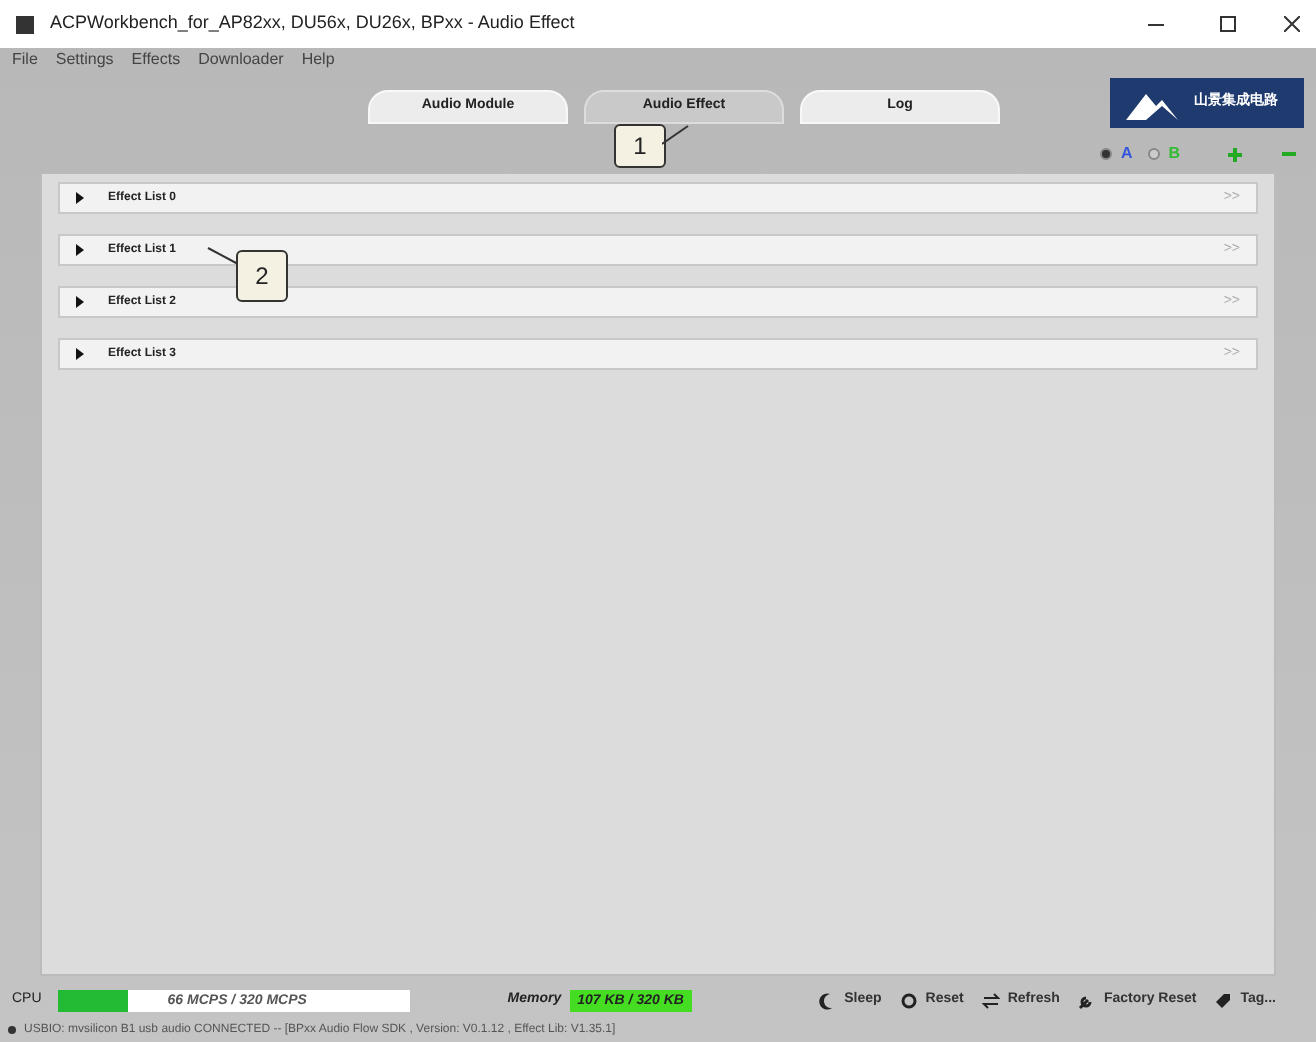 This screenshot has height=1042, width=1316. Describe the element at coordinates (1126, 154) in the screenshot. I see `radio-label: A` at that location.